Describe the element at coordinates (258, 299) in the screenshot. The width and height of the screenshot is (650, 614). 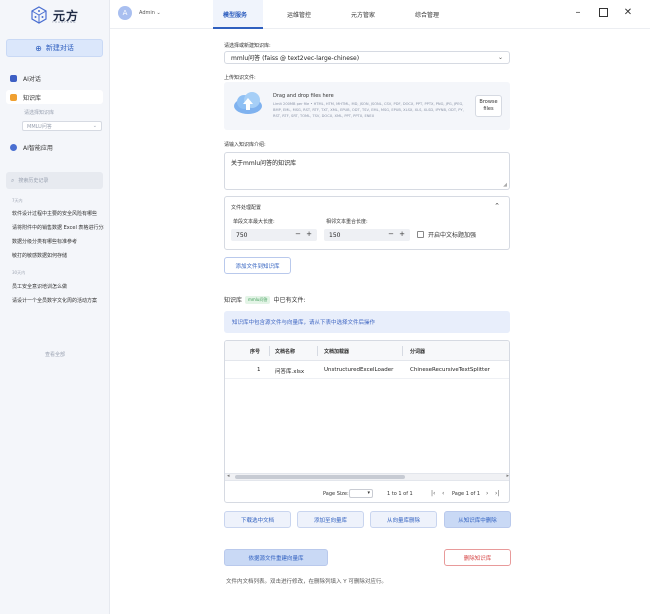
I see `kb-name-badge: mmlu问答` at that location.